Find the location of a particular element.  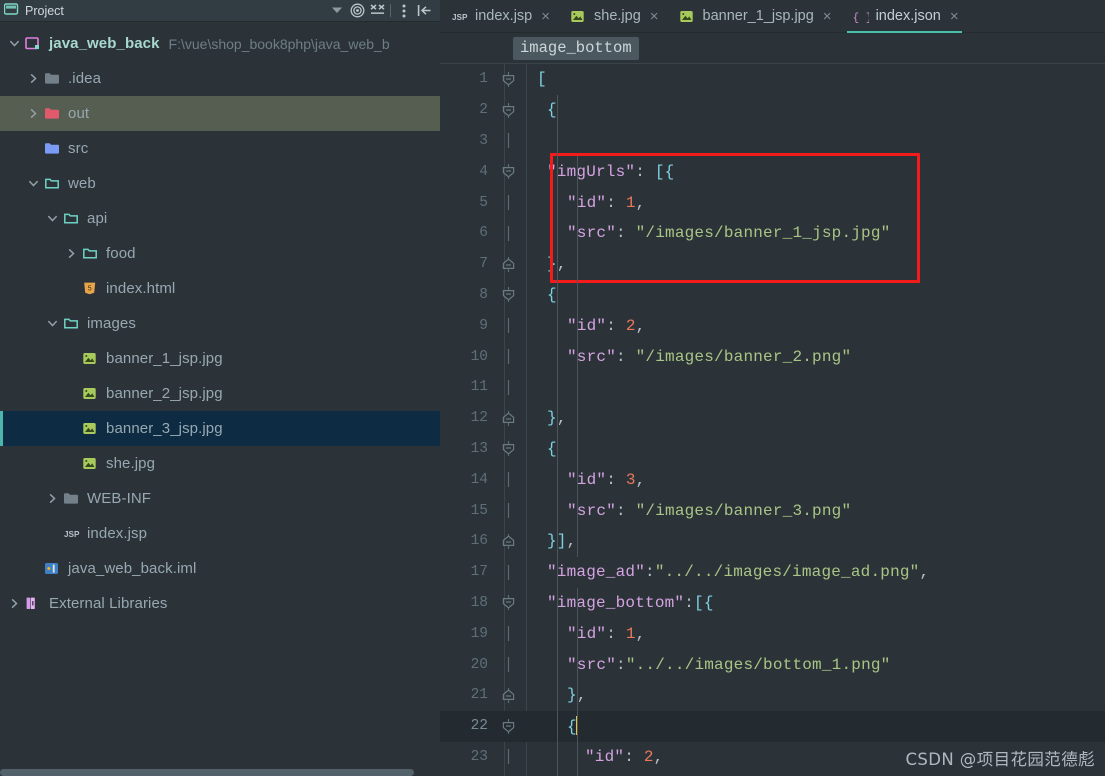

code-line: 15 "src": "/images/banner_3.png" is located at coordinates (772, 510).